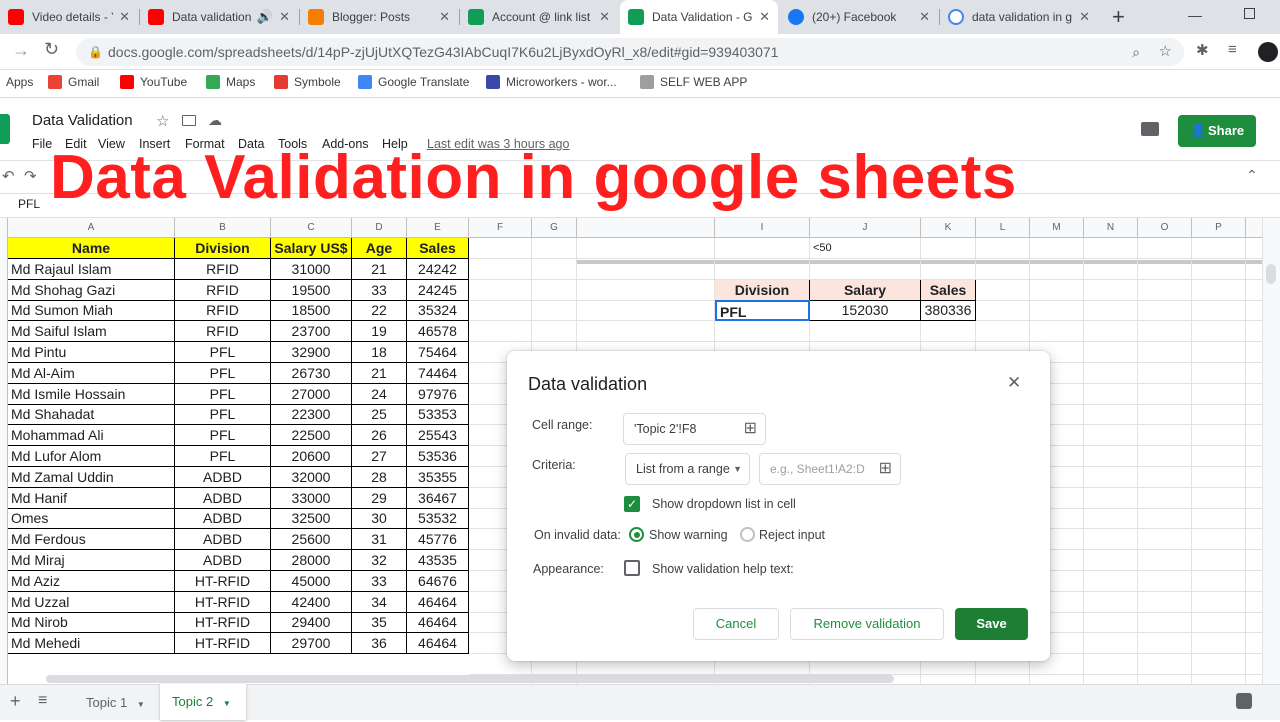  What do you see at coordinates (438, 269) in the screenshot?
I see `table-cell: 24242` at bounding box center [438, 269].